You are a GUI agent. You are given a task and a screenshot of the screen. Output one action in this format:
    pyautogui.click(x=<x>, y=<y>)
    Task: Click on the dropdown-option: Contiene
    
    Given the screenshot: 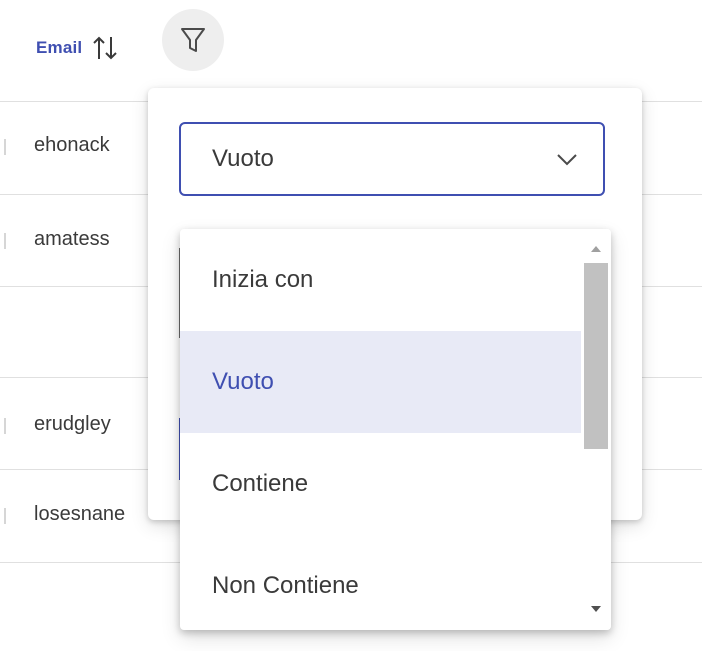 What is the action you would take?
    pyautogui.click(x=380, y=484)
    